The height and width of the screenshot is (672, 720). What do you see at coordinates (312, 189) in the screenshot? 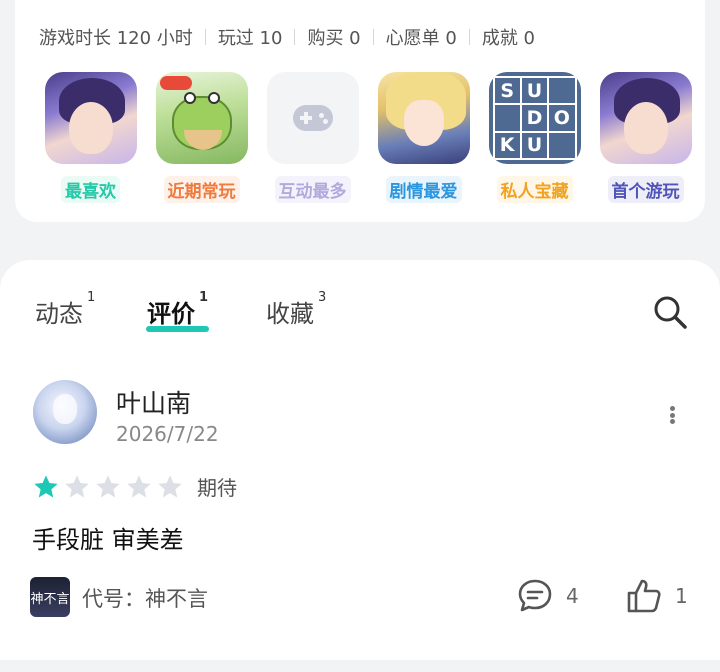
I see `badge-label: 互动最多` at bounding box center [312, 189].